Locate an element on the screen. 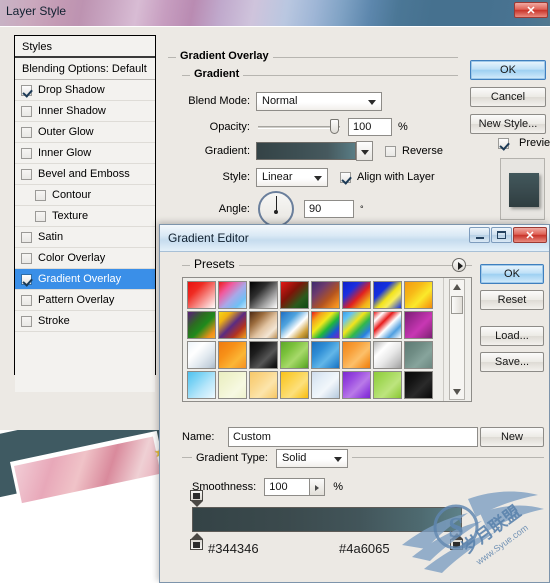  cancel-button: Cancel is located at coordinates (508, 97).